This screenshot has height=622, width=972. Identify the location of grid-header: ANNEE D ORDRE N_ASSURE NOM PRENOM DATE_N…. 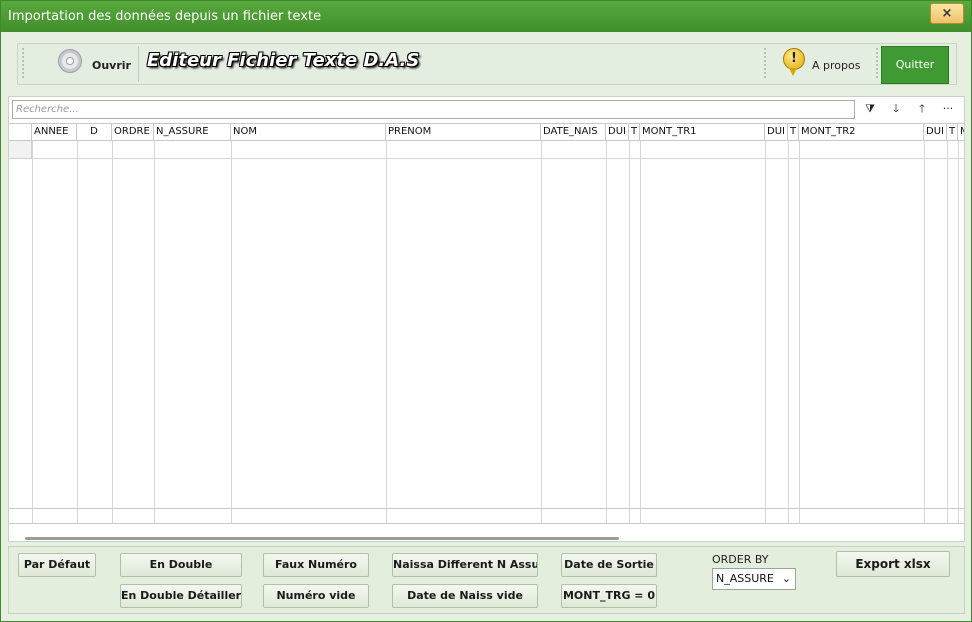
(486, 132).